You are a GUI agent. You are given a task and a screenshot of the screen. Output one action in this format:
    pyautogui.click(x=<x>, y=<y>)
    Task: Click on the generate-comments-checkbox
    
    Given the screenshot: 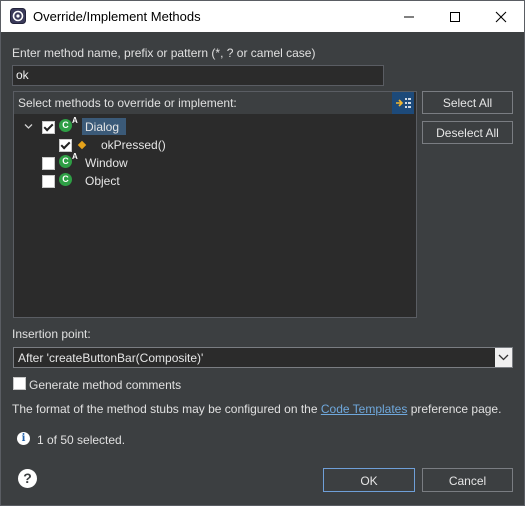 What is the action you would take?
    pyautogui.click(x=19, y=383)
    